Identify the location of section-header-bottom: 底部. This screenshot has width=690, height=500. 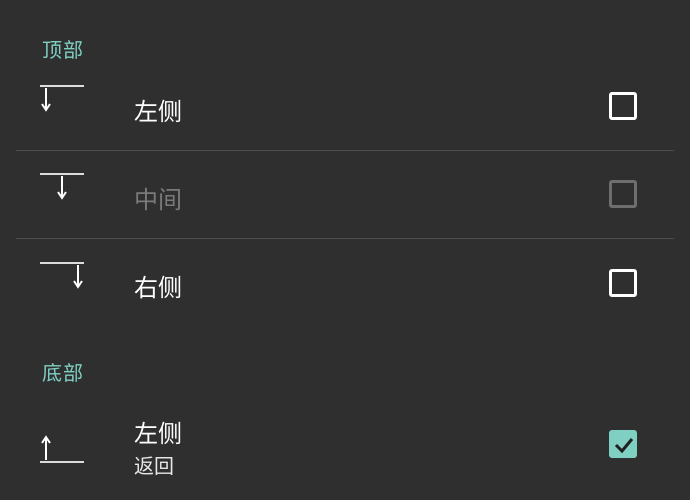
(63, 373).